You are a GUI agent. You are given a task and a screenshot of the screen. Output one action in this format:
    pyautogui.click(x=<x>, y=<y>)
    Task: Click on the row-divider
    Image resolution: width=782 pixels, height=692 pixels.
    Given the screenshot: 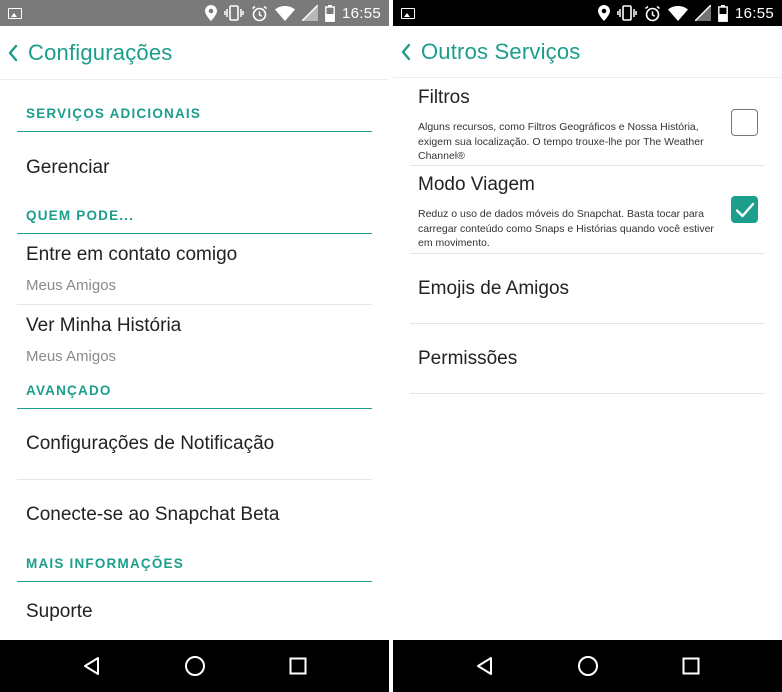 What is the action you would take?
    pyautogui.click(x=587, y=393)
    